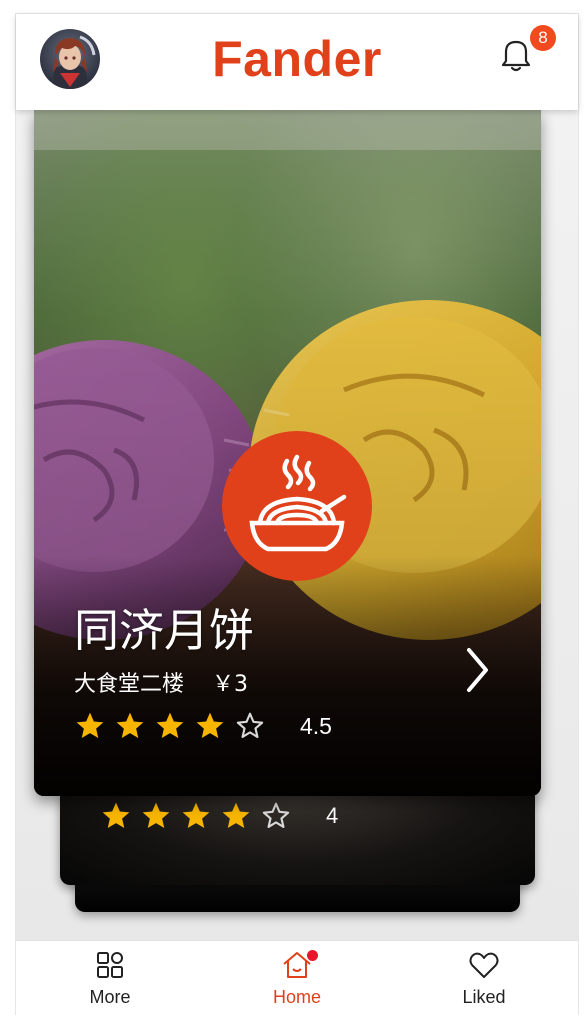 The image size is (588, 1026). Describe the element at coordinates (110, 965) in the screenshot. I see `grid-icon` at that location.